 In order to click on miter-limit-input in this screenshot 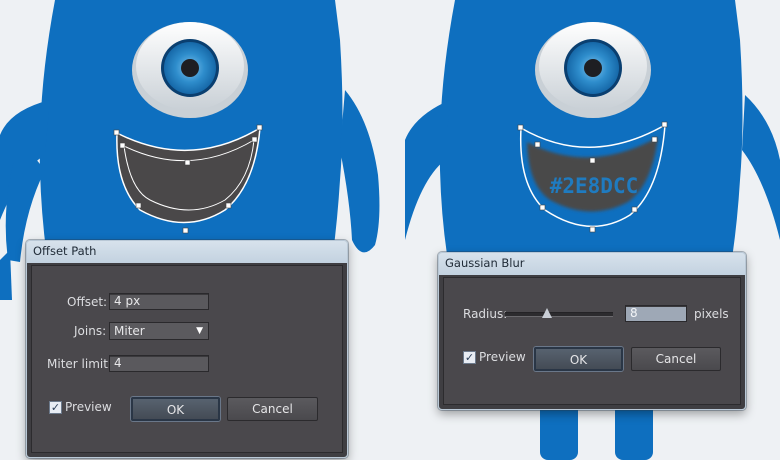, I will do `click(159, 363)`.